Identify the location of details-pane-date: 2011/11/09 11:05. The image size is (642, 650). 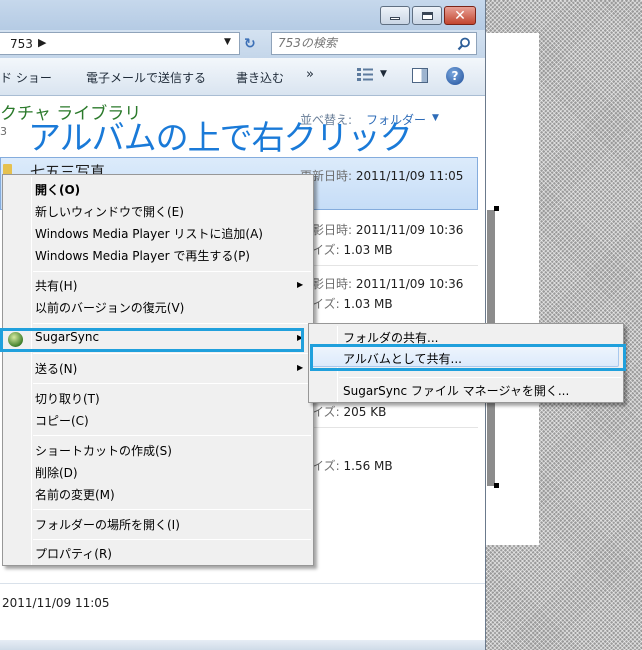
(56, 603).